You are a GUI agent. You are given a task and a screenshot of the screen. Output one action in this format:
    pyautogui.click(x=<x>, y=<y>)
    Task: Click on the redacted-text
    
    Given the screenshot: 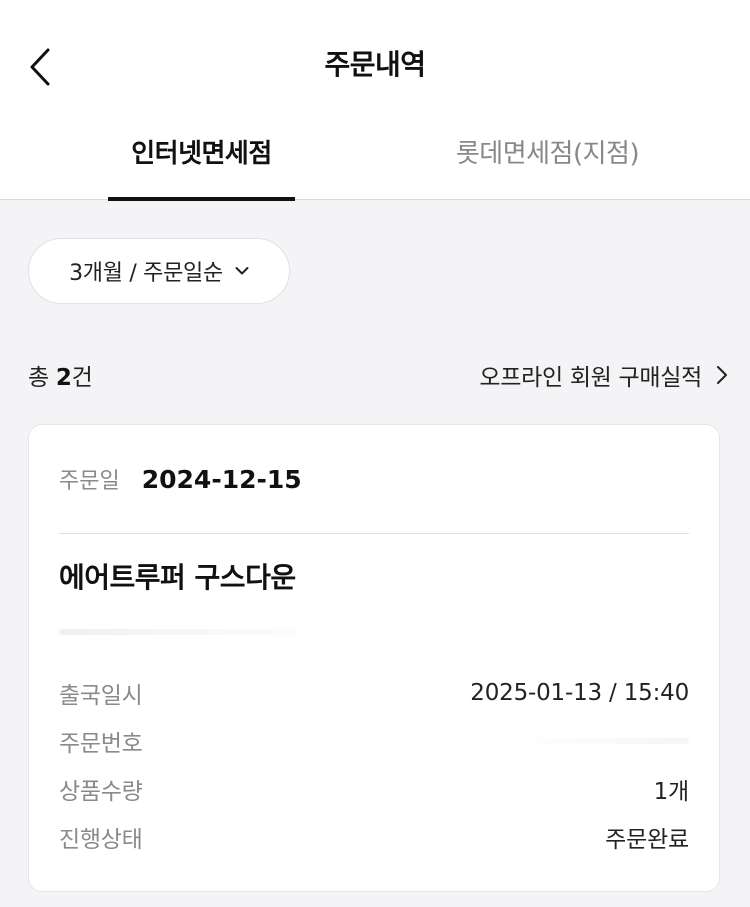 What is the action you would take?
    pyautogui.click(x=179, y=632)
    